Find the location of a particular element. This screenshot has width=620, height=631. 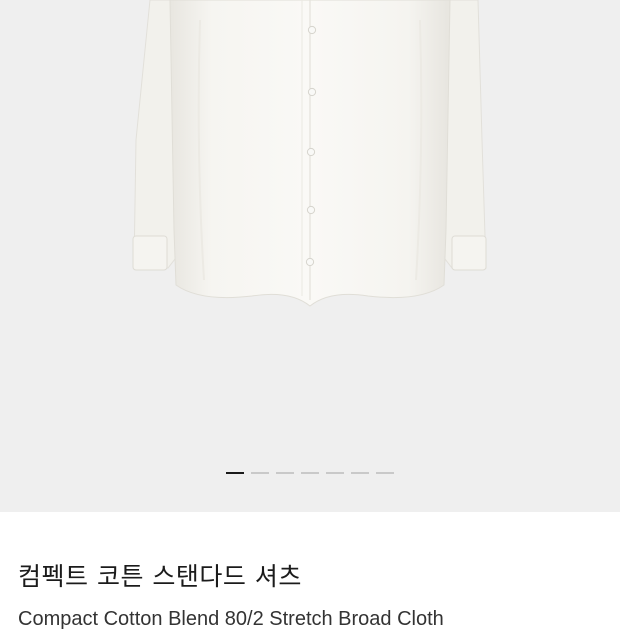

image-pager is located at coordinates (310, 474).